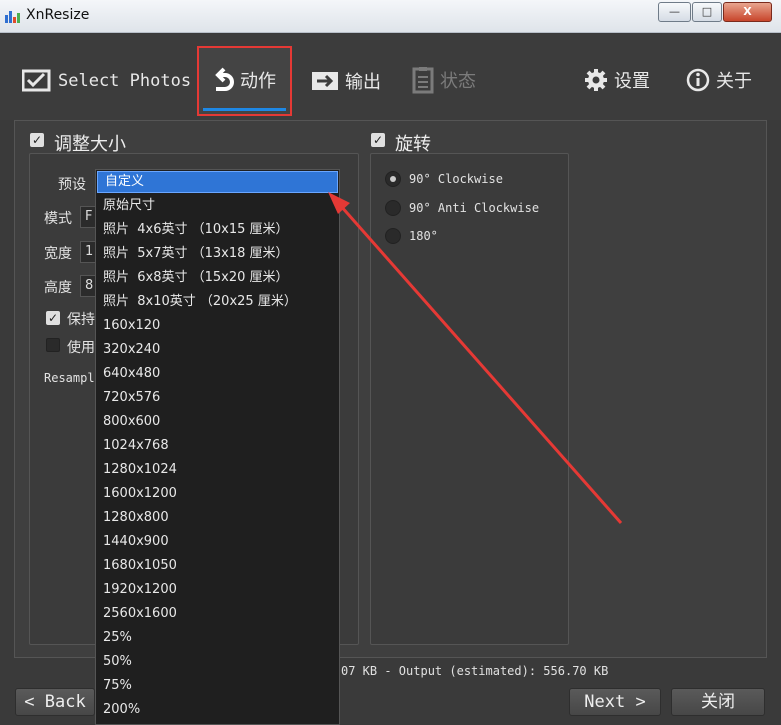 The height and width of the screenshot is (725, 781). I want to click on preset-option: 1440x900, so click(217, 542).